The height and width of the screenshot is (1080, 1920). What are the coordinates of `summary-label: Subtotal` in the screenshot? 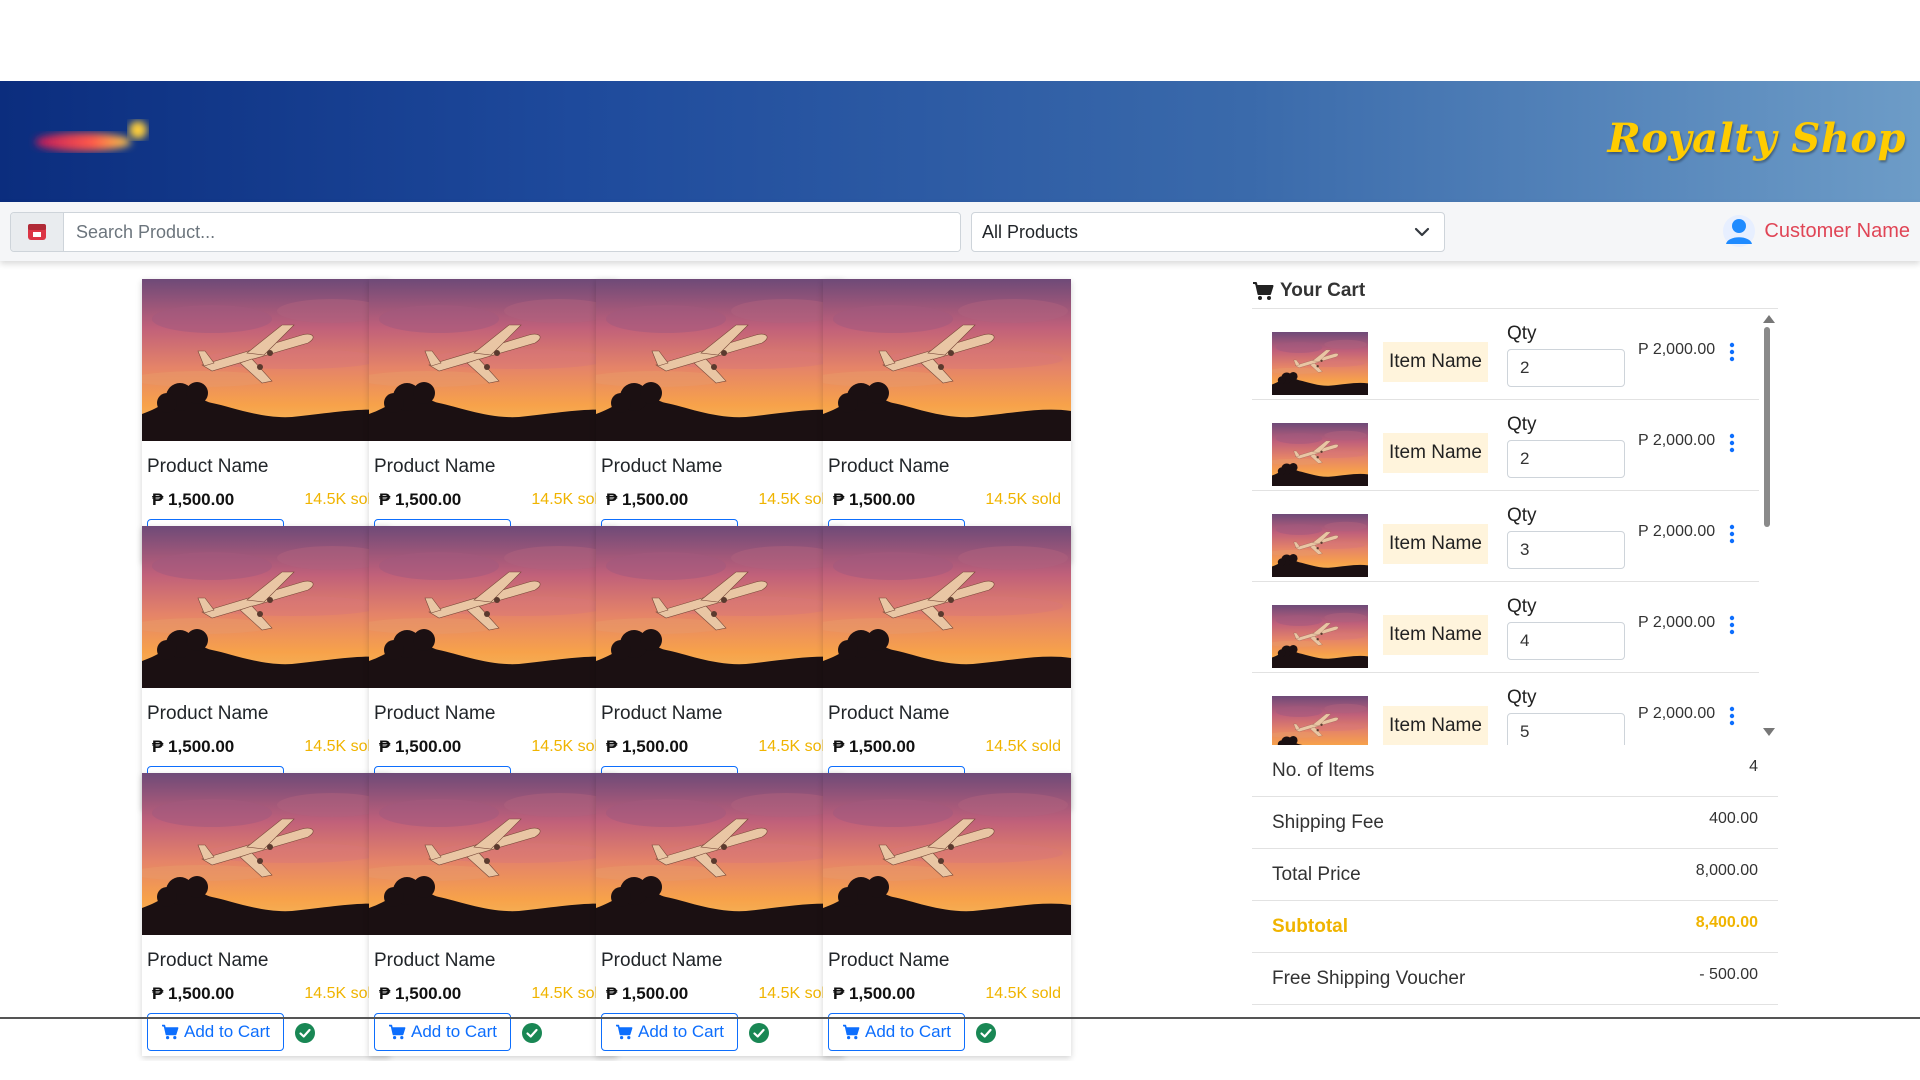 It's located at (1310, 926).